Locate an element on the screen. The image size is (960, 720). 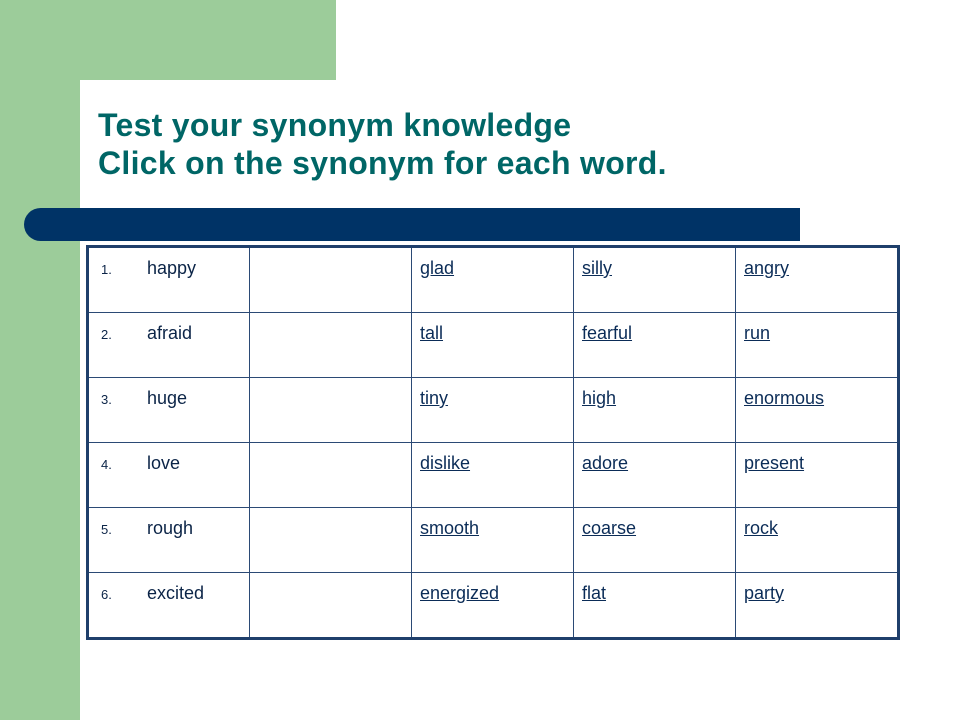
word-cell: 1. happy is located at coordinates (168, 279).